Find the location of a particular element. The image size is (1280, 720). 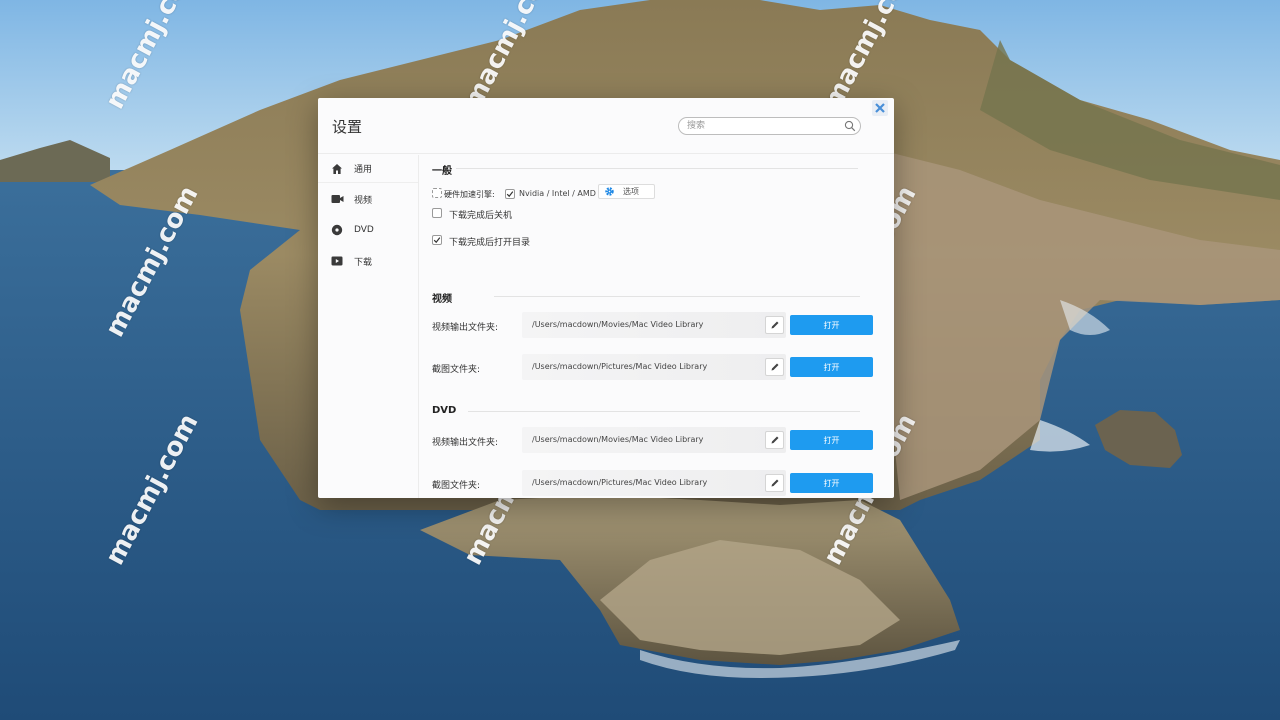

options-button-label: 选项 is located at coordinates (631, 191).